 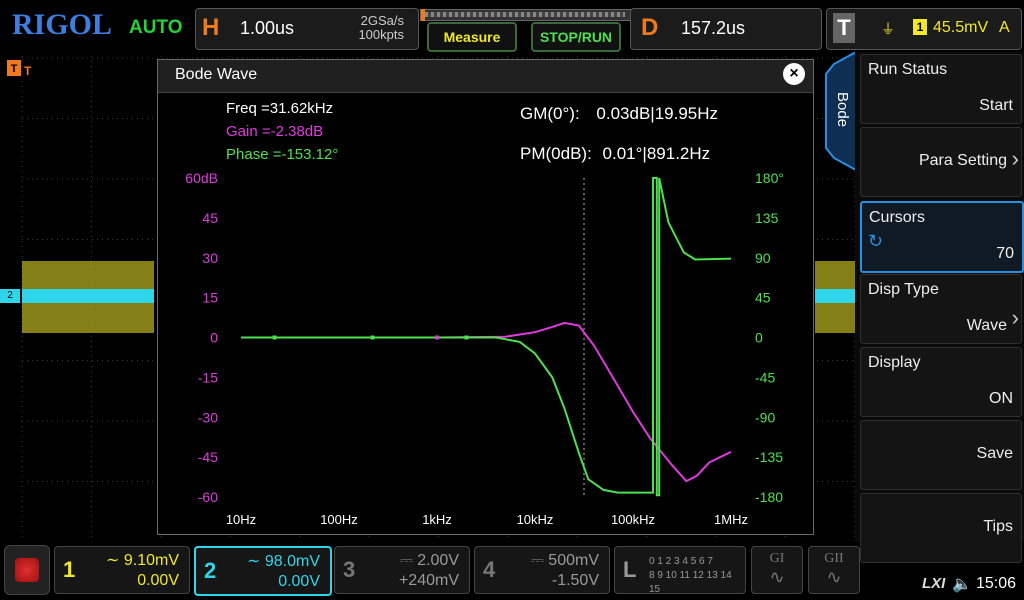 What do you see at coordinates (767, 218) in the screenshot?
I see `y-right-tick-label: 135` at bounding box center [767, 218].